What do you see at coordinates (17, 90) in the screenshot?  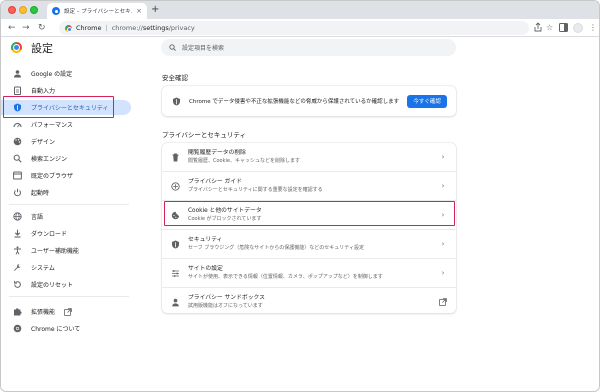 I see `clipboard-icon` at bounding box center [17, 90].